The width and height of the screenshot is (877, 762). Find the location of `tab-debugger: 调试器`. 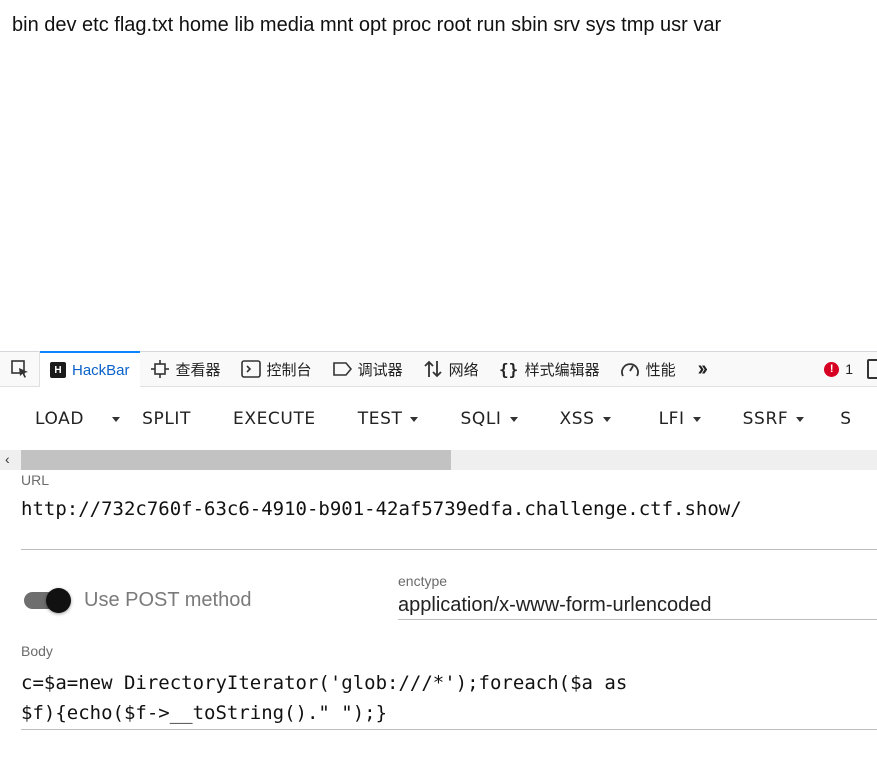

tab-debugger: 调试器 is located at coordinates (367, 369).